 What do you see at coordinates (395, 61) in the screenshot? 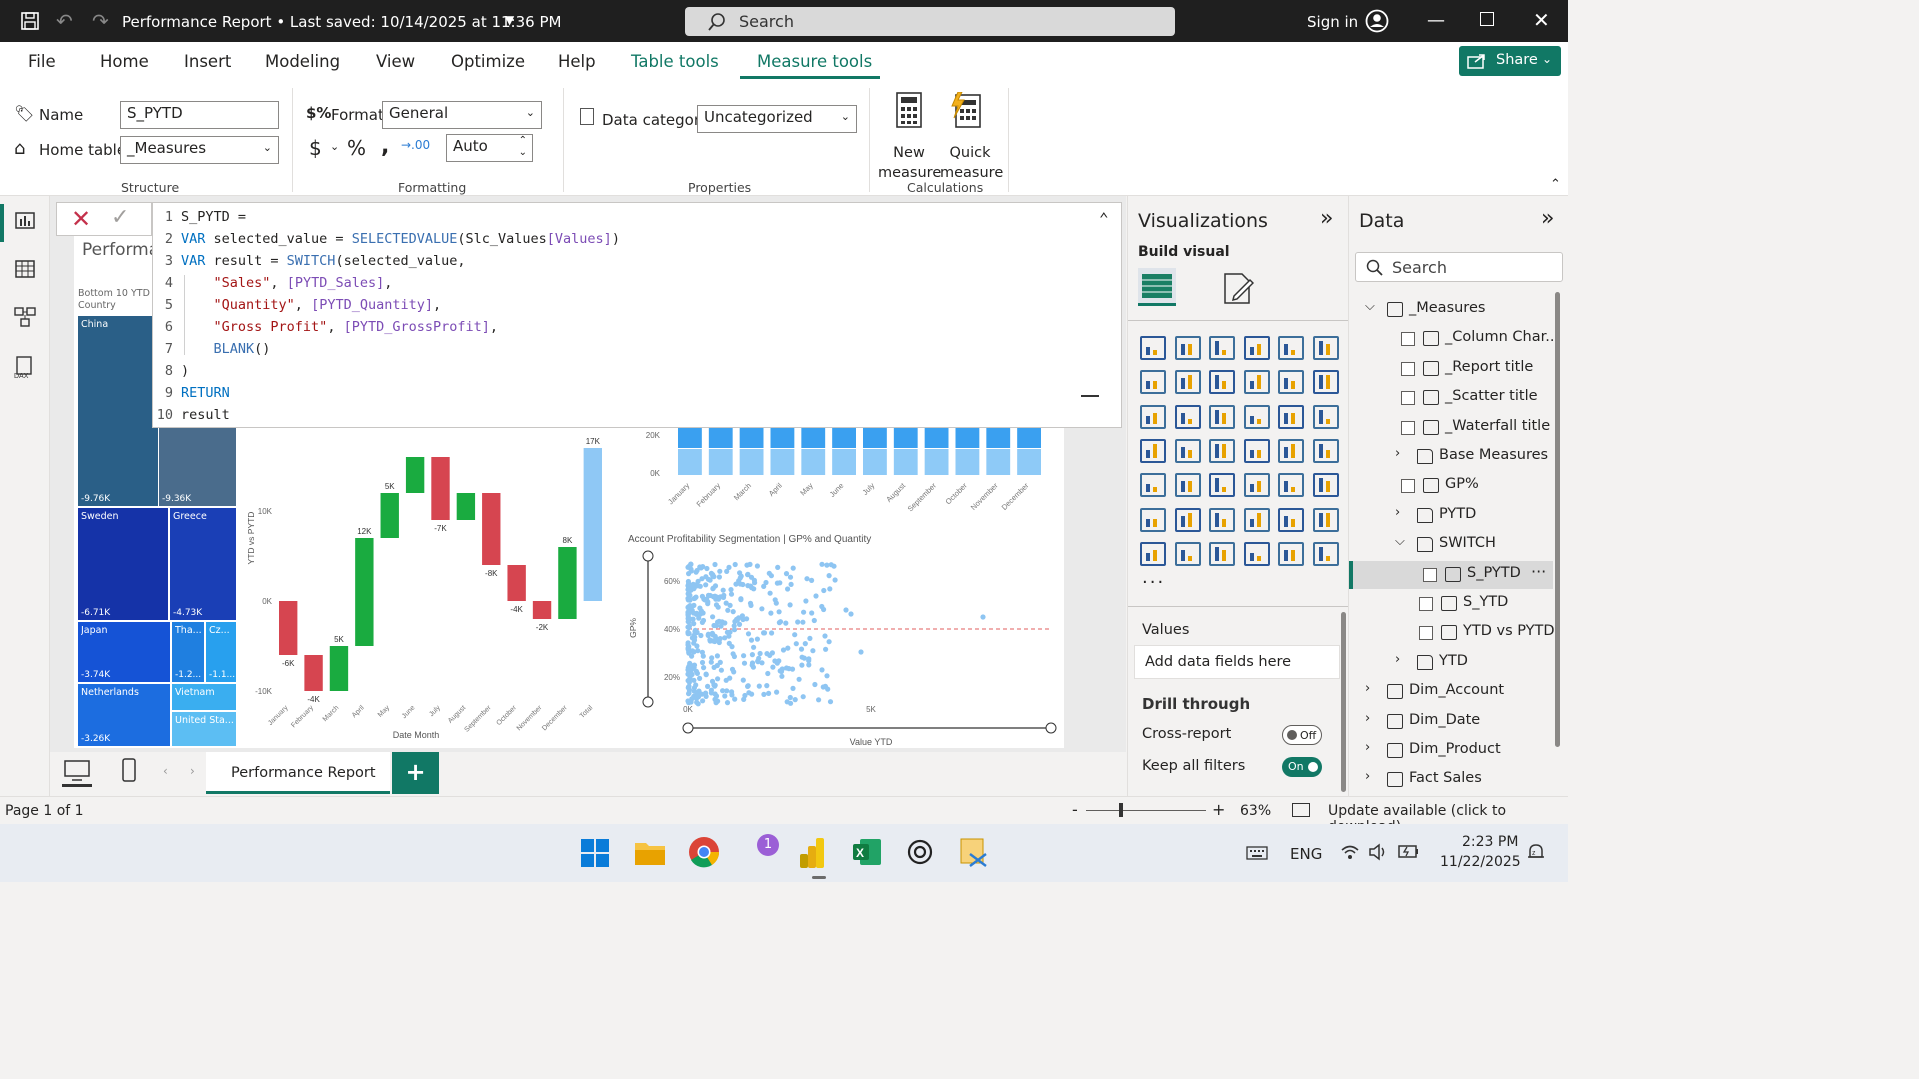
I see `tab-view: View` at bounding box center [395, 61].